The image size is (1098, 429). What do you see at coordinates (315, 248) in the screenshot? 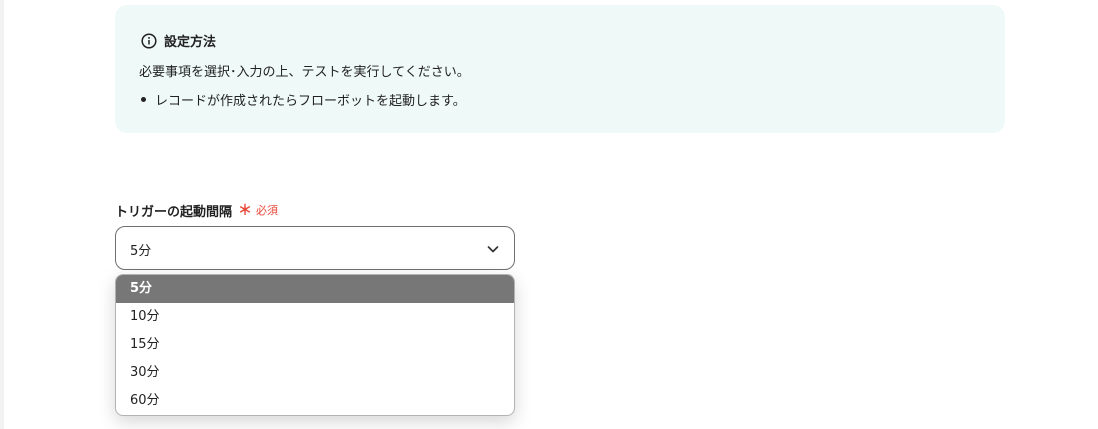
I see `trigger-interval-select: 5分` at bounding box center [315, 248].